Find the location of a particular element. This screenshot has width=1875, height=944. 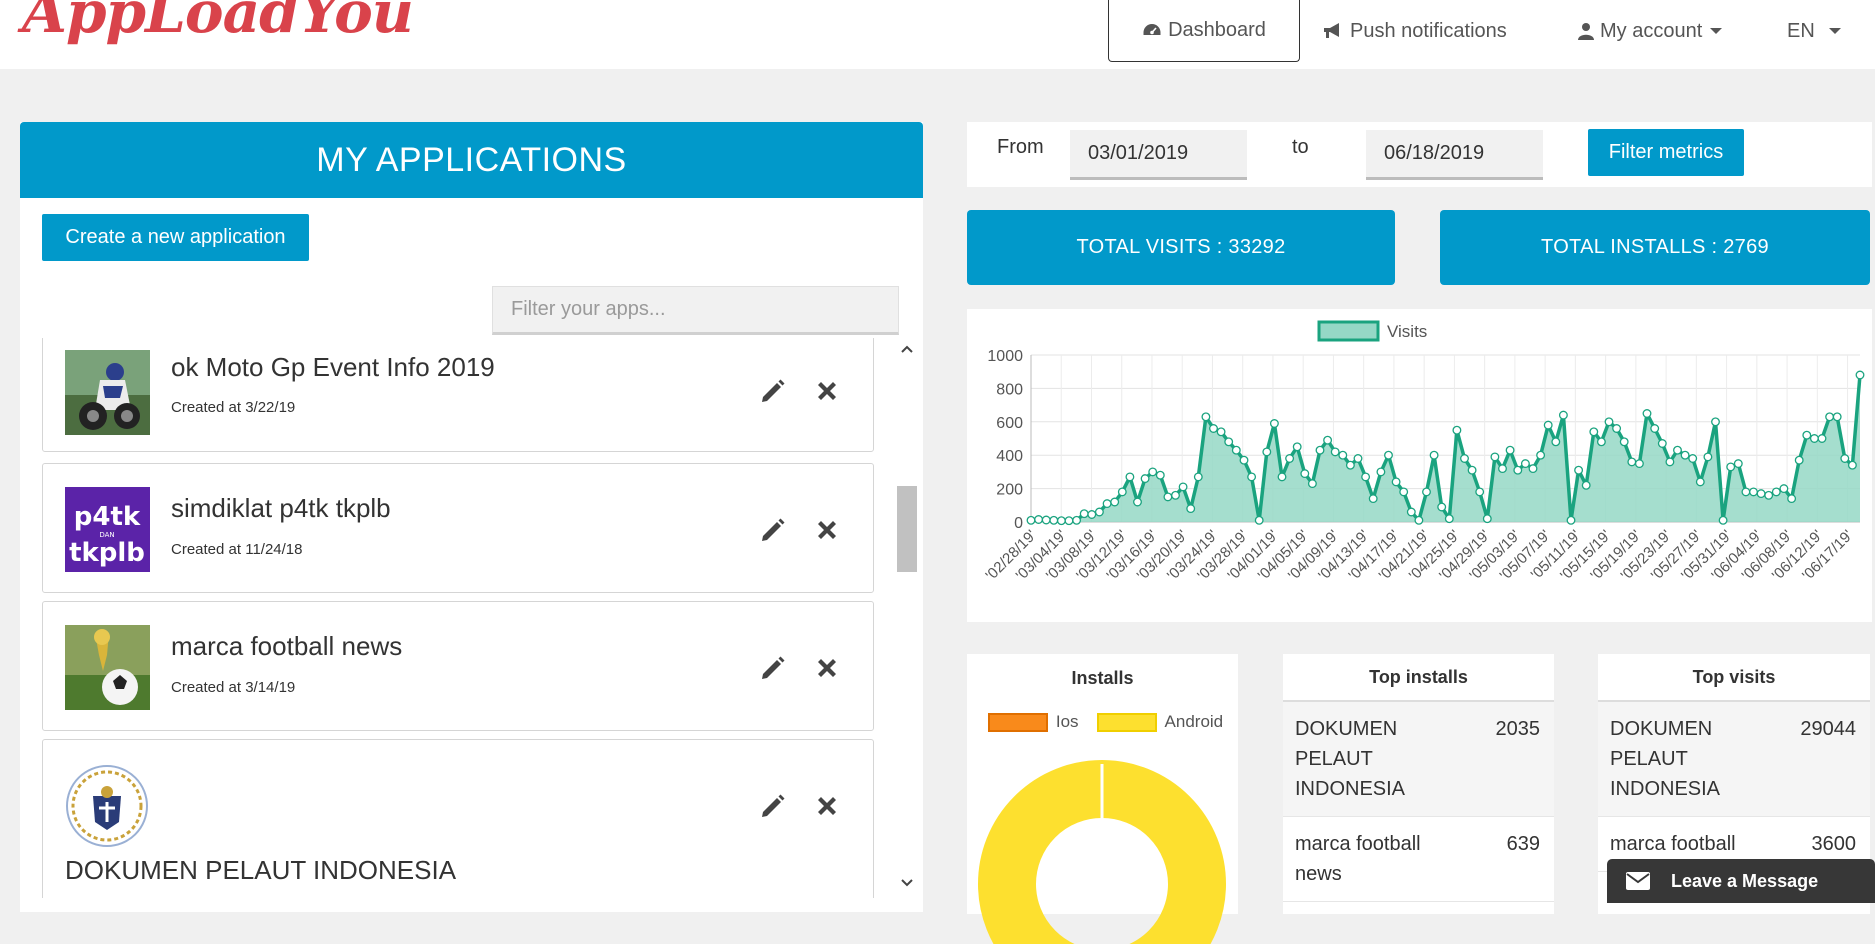

table-cell-name: DOKUMEN PELAUT INDONESIA is located at coordinates (1665, 759).